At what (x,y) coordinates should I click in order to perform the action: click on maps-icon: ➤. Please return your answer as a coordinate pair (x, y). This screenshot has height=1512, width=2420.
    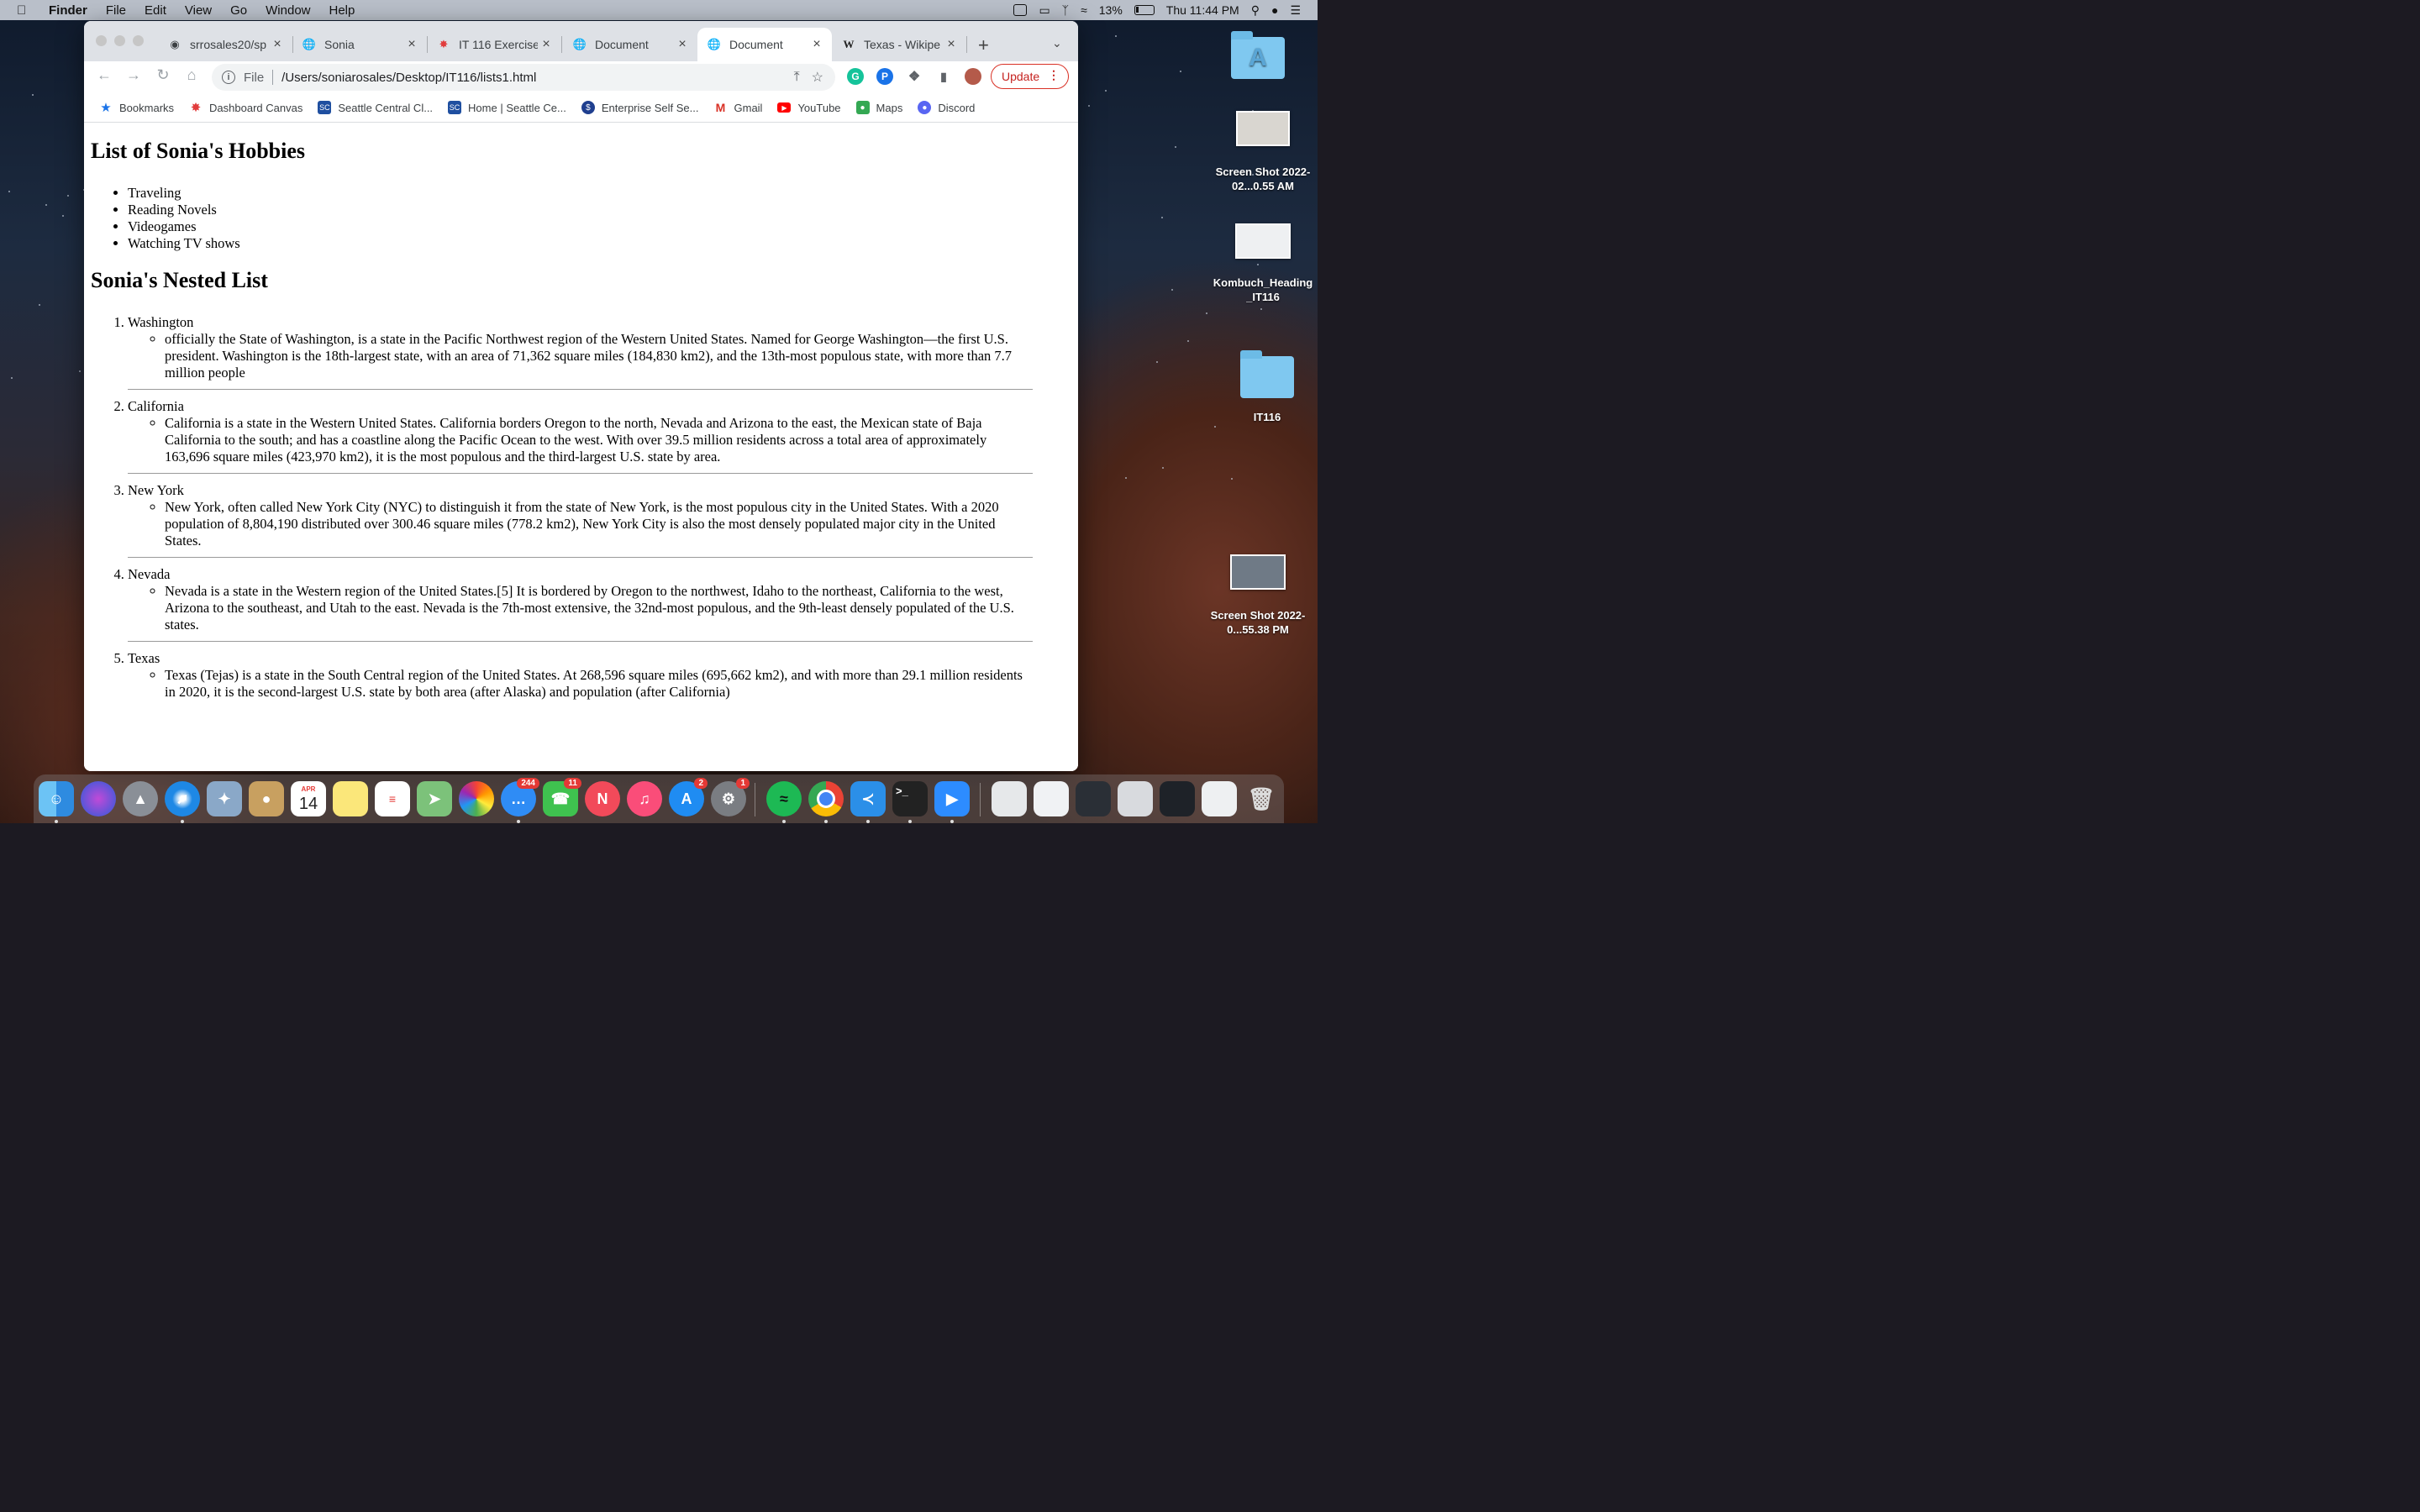
    Looking at the image, I should click on (435, 798).